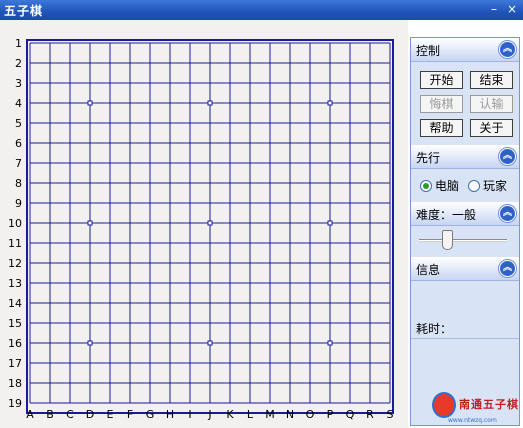  What do you see at coordinates (15, 223) in the screenshot?
I see `row-label: 10` at bounding box center [15, 223].